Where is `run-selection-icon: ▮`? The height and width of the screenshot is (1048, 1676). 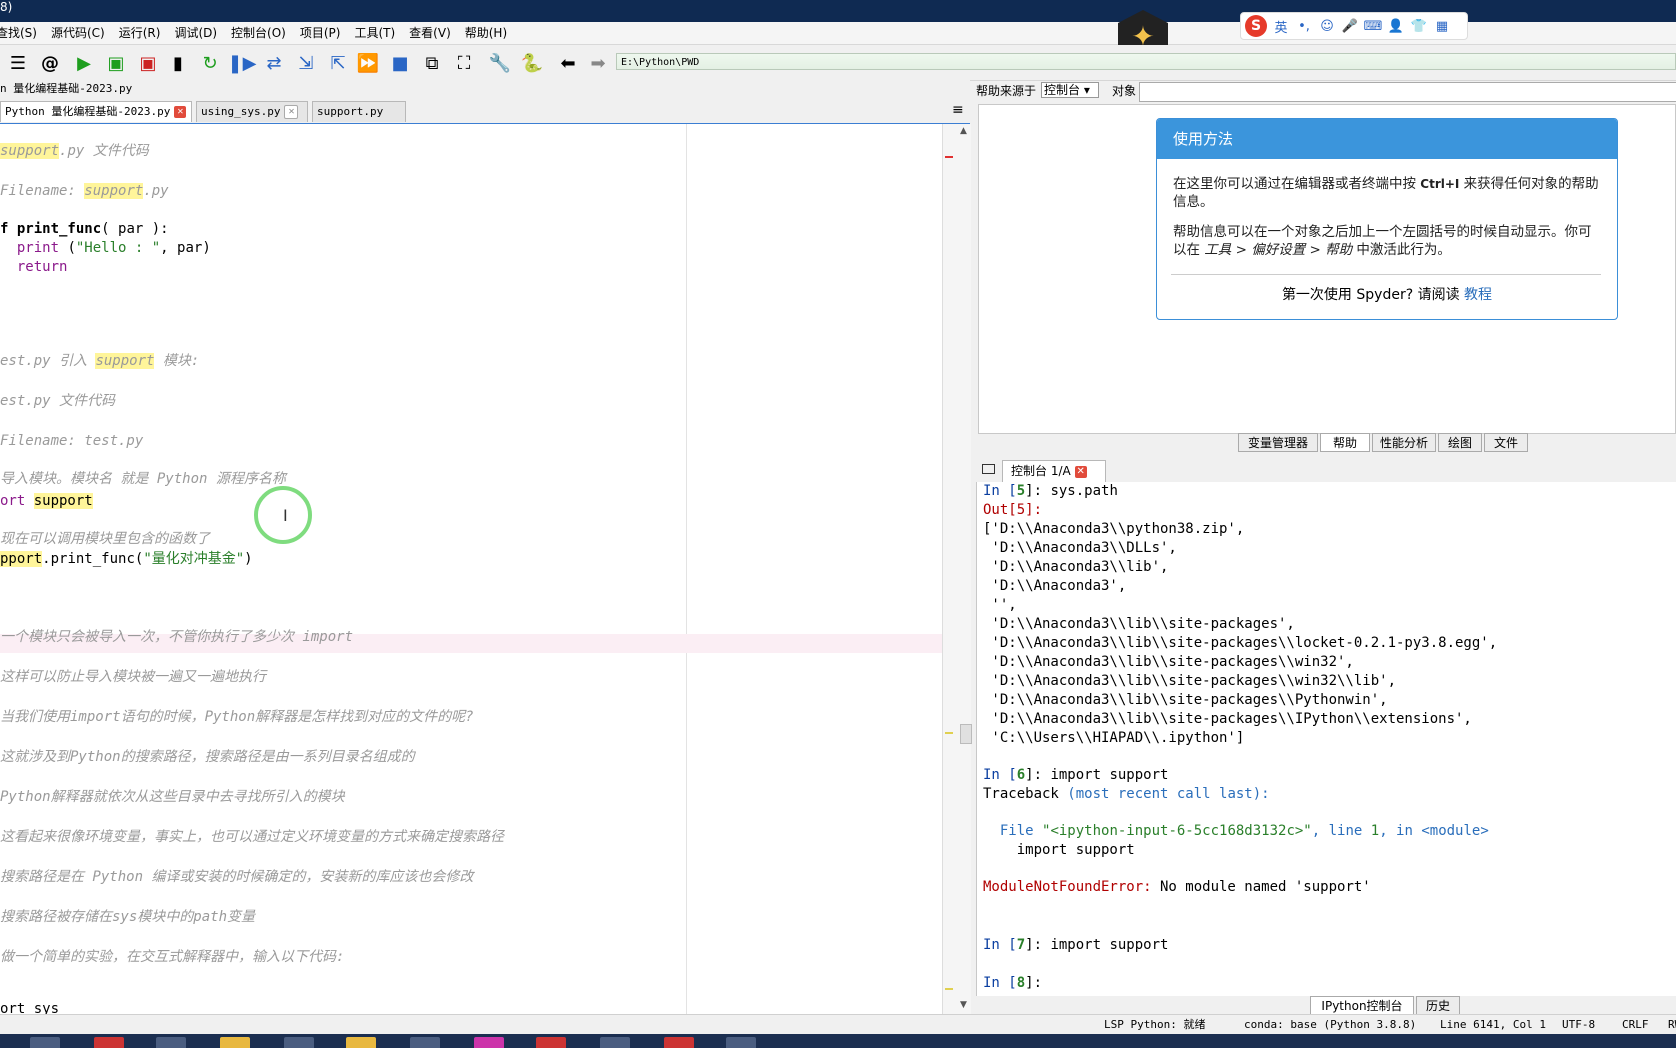
run-selection-icon: ▮ is located at coordinates (178, 63).